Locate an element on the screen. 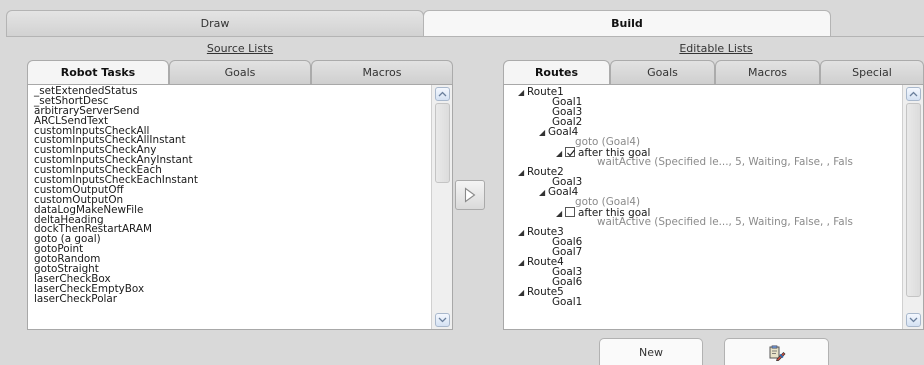 This screenshot has height=365, width=924. editable-lists-heading: Editable Lists is located at coordinates (716, 48).